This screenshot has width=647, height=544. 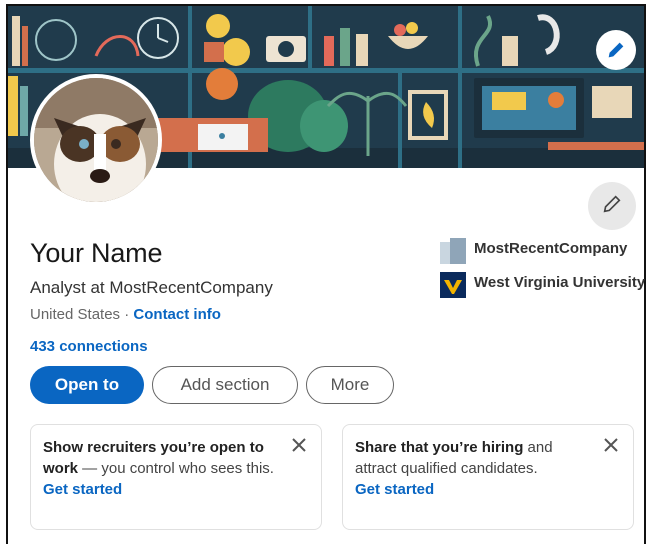 I want to click on edit-profile-button, so click(x=612, y=206).